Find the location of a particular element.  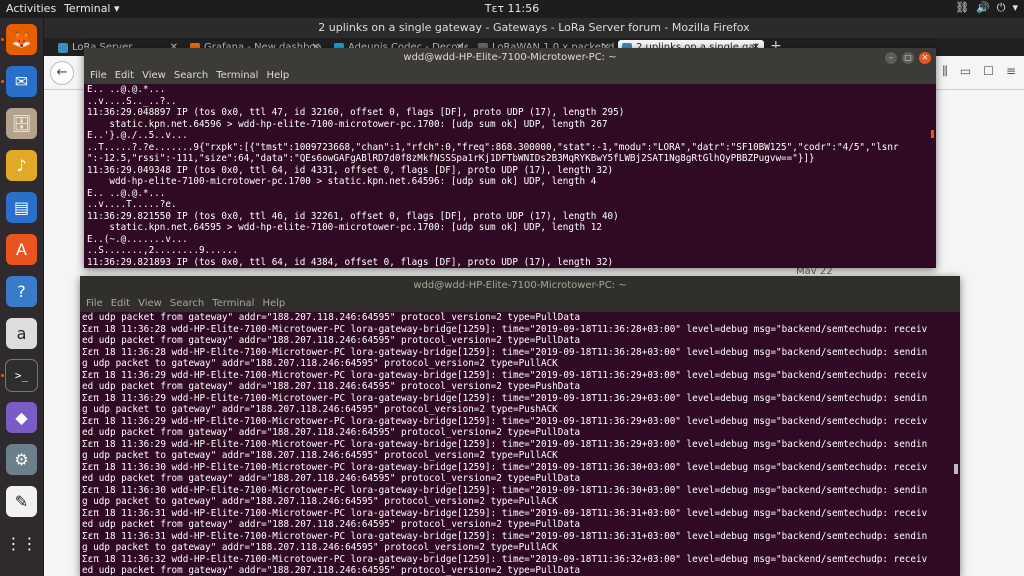

reader-icon: ▭ is located at coordinates (965, 71).